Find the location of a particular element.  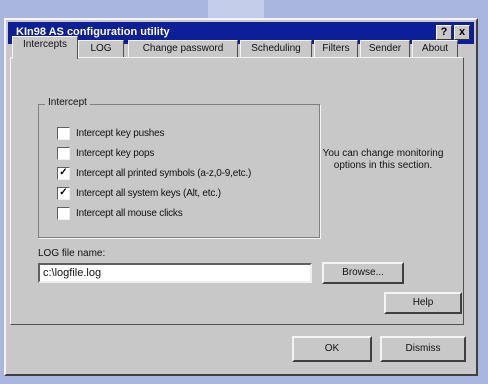

help-title-button: ? is located at coordinates (444, 32).